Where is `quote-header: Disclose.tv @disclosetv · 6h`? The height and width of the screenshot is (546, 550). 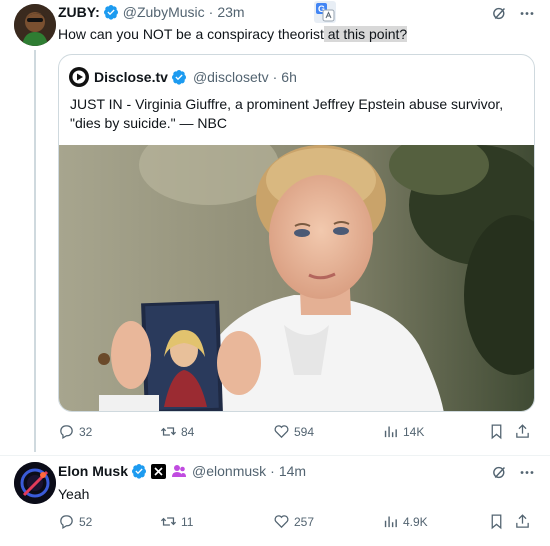
quote-header: Disclose.tv @disclosetv · 6h is located at coordinates (183, 77).